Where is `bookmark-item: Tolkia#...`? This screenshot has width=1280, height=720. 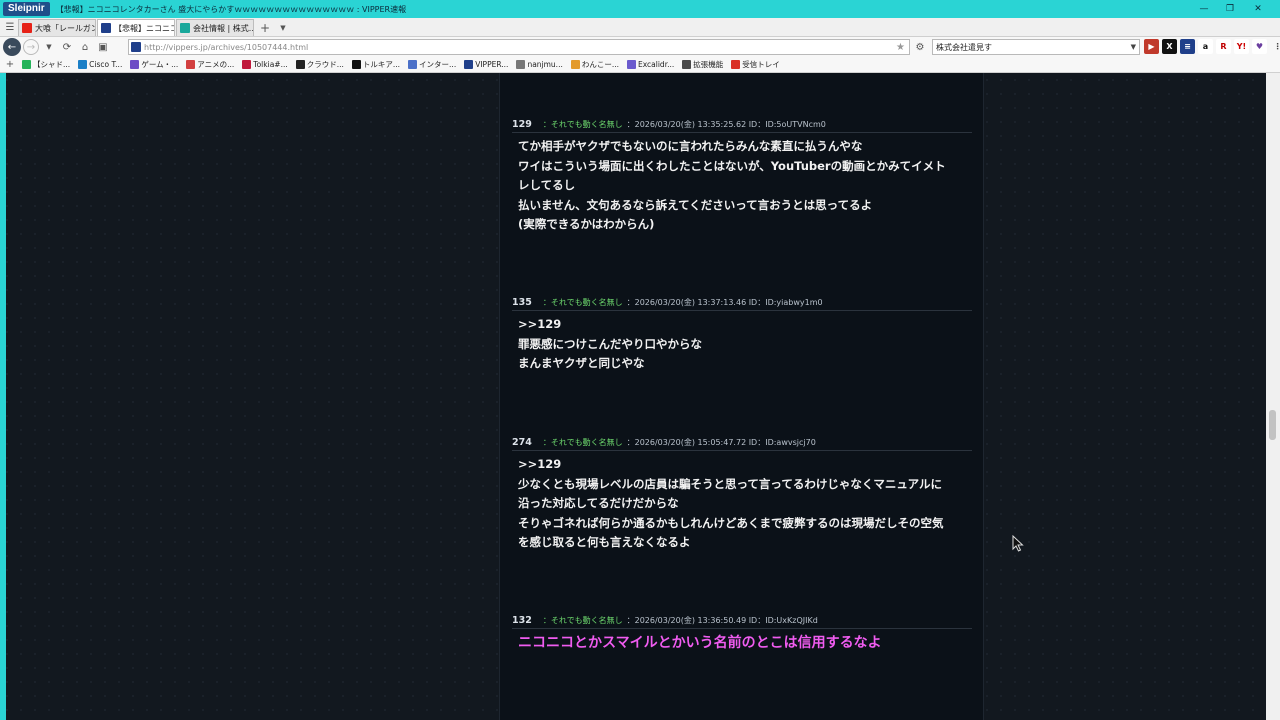
bookmark-item: Tolkia#... is located at coordinates (265, 64).